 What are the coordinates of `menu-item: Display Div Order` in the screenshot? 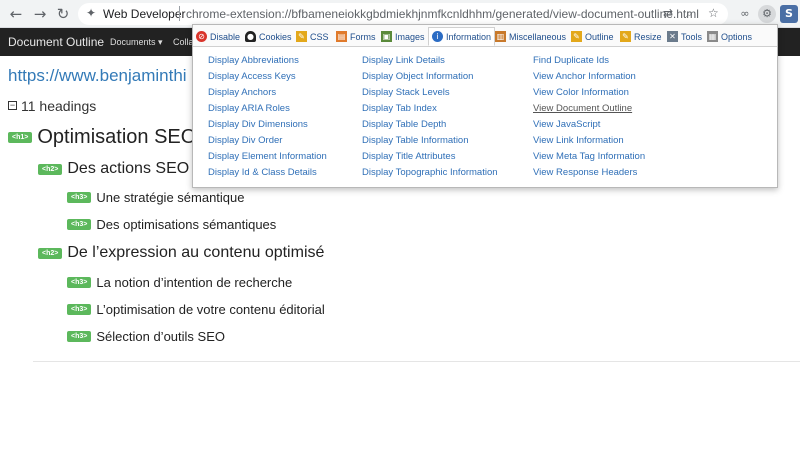 It's located at (245, 140).